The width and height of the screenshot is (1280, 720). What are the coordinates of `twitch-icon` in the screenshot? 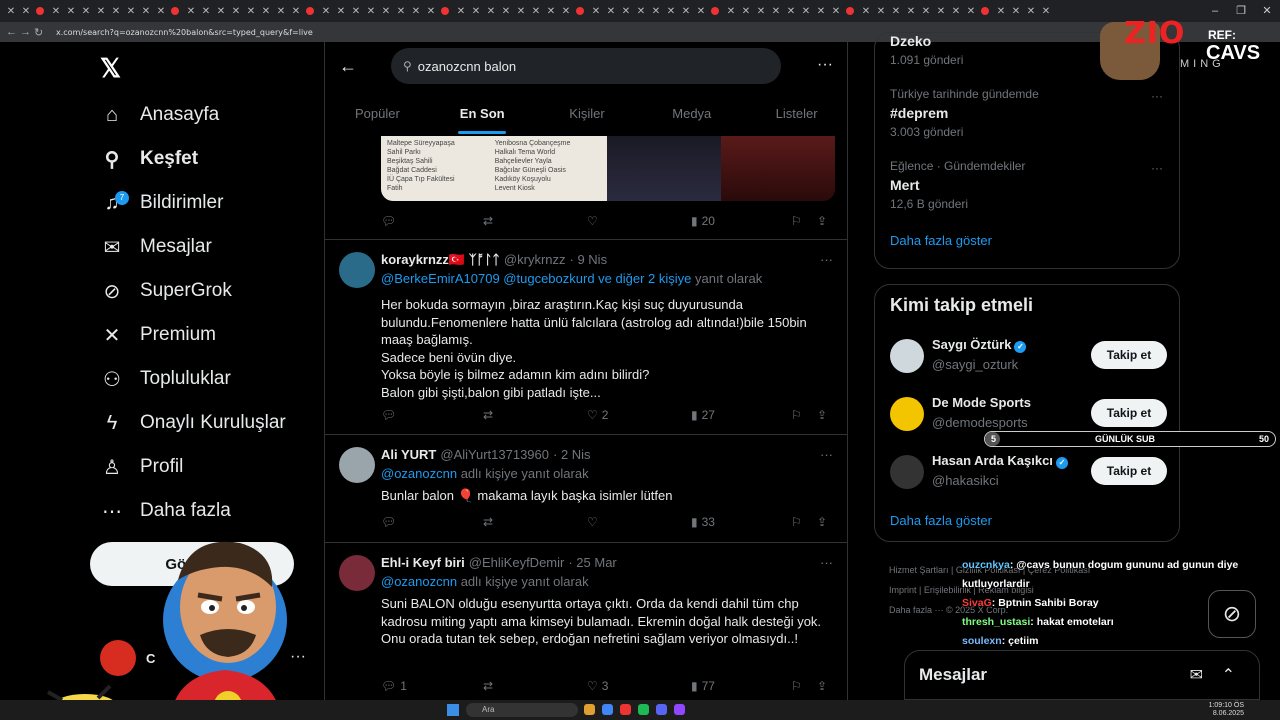 It's located at (679, 709).